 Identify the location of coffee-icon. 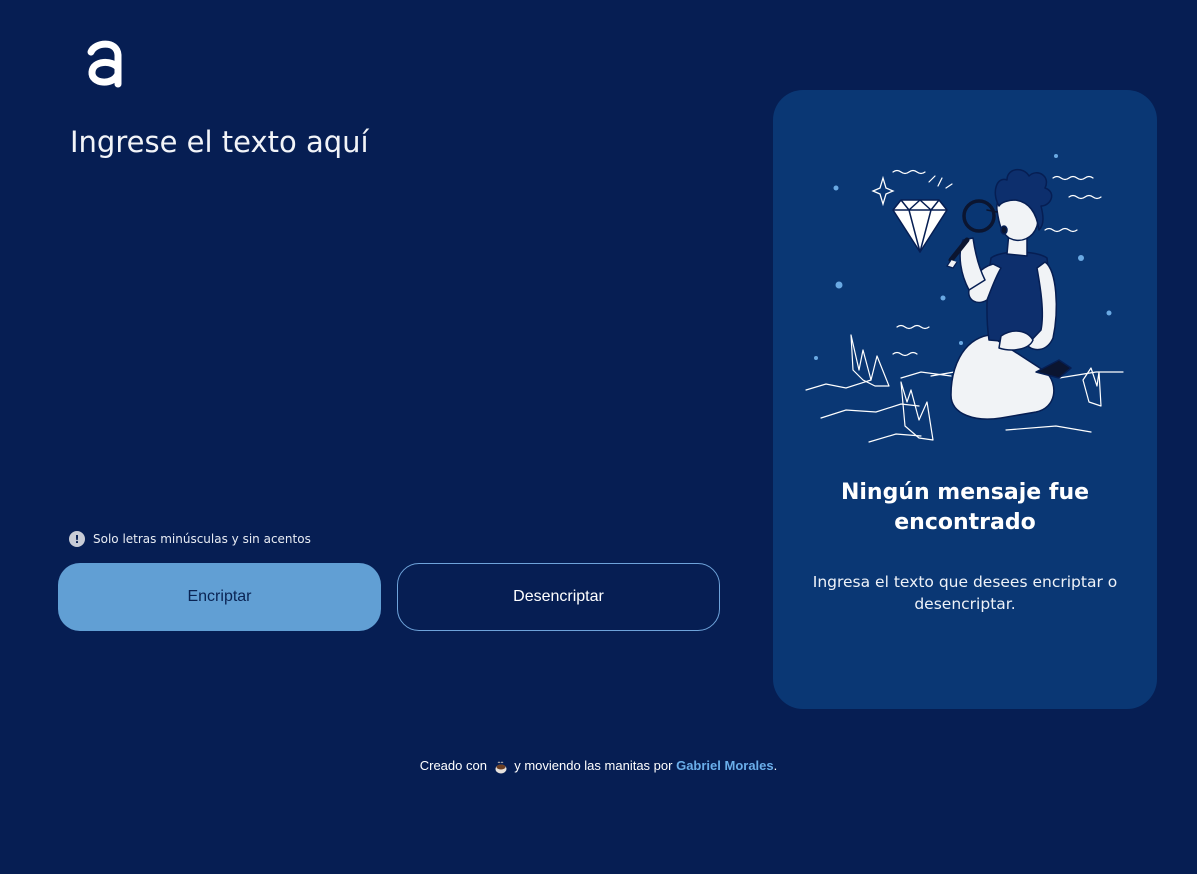
(501, 767).